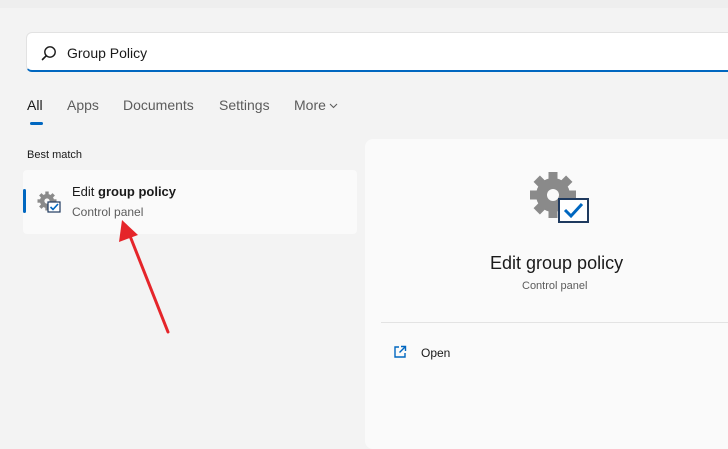  Describe the element at coordinates (107, 53) in the screenshot. I see `search-input: Group Policy` at that location.